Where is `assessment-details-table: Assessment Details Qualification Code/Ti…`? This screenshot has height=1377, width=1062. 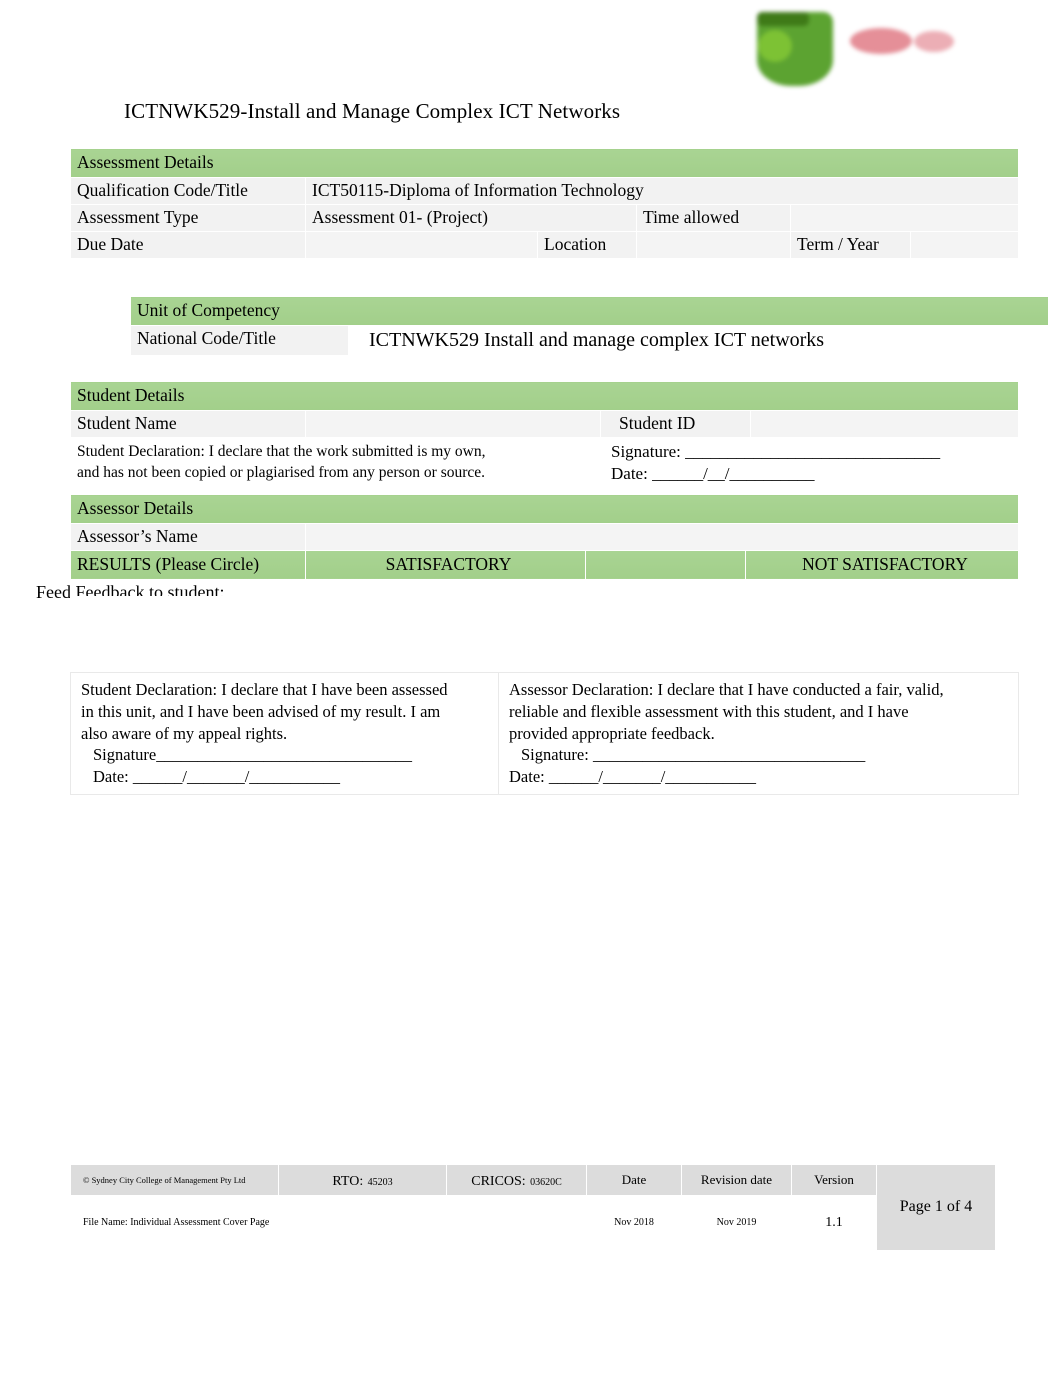
assessment-details-table: Assessment Details Qualification Code/Ti… is located at coordinates (544, 203).